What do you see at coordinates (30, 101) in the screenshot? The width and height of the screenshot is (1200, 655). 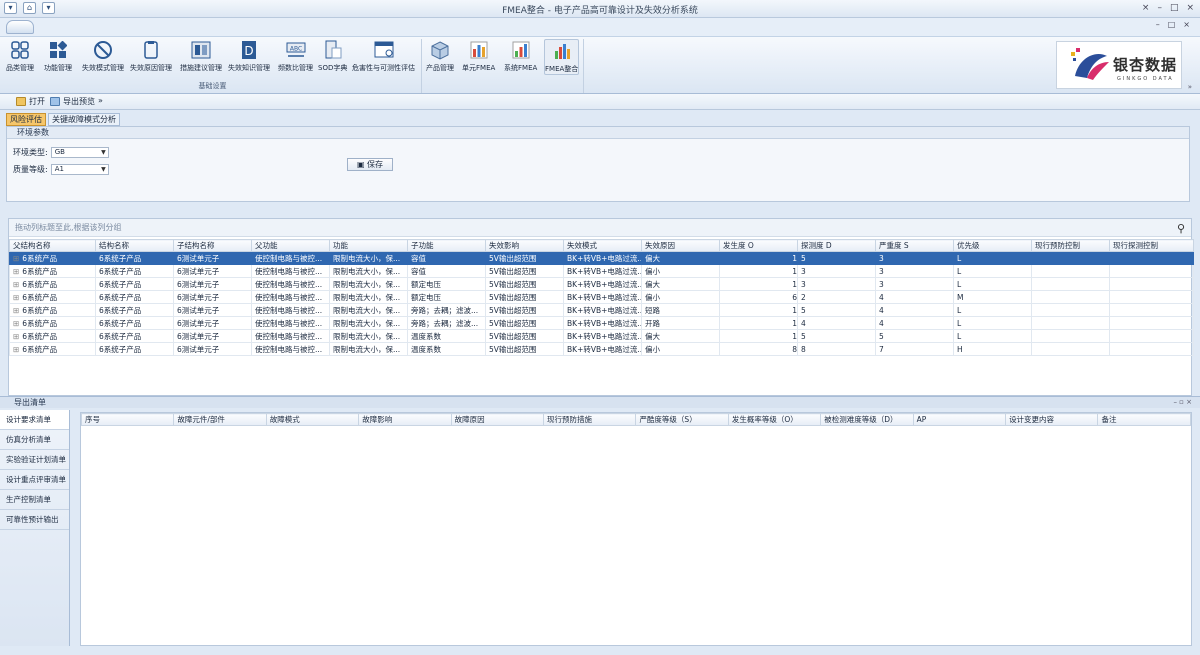 I see `open-button: 打开` at bounding box center [30, 101].